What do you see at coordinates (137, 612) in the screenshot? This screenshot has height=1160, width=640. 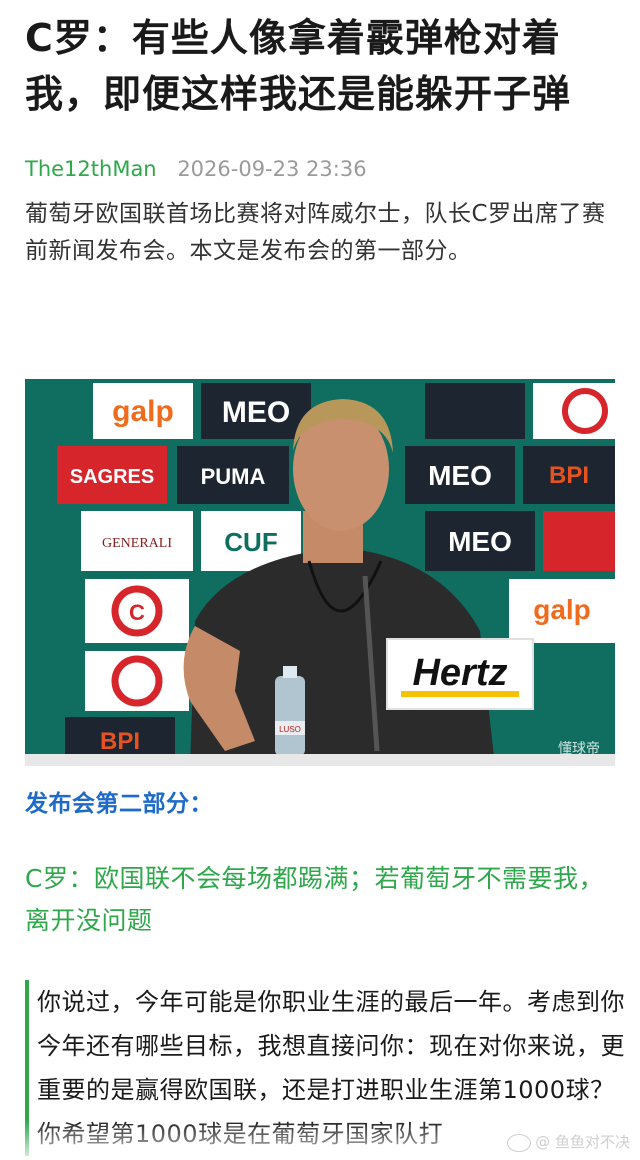 I see `sponsor-c-logo: C` at bounding box center [137, 612].